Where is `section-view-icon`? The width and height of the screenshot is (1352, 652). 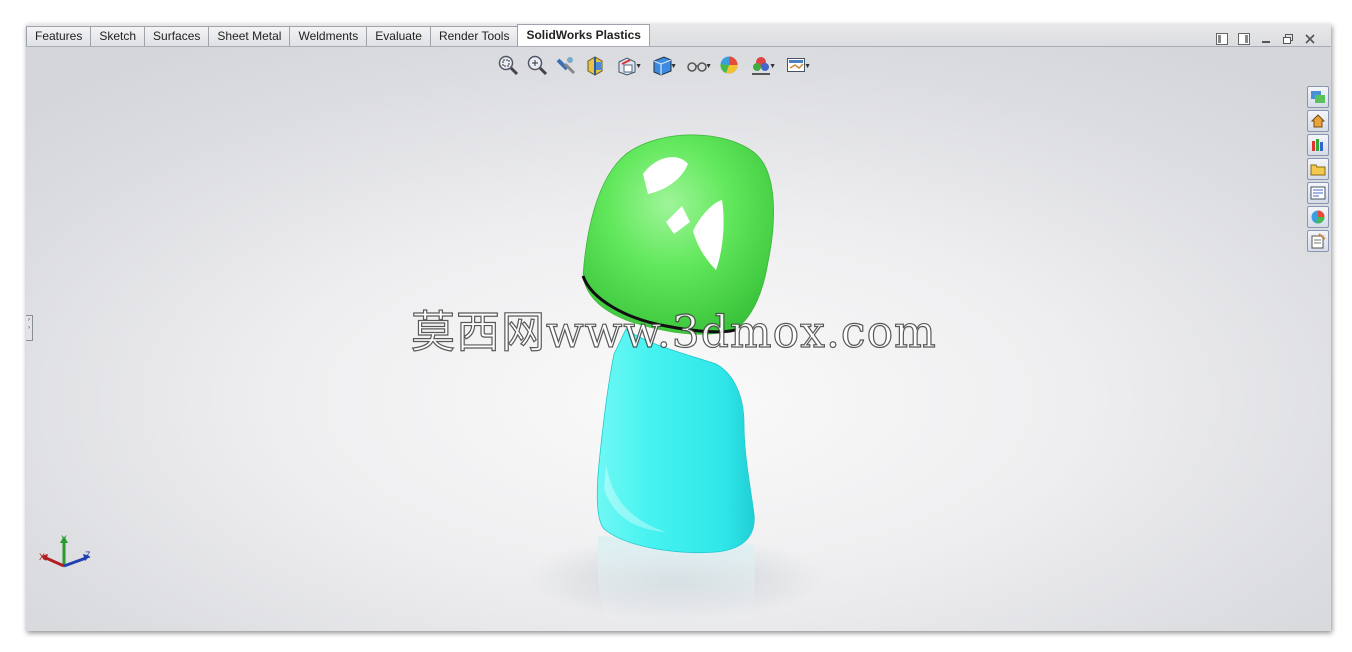
section-view-icon is located at coordinates (595, 65).